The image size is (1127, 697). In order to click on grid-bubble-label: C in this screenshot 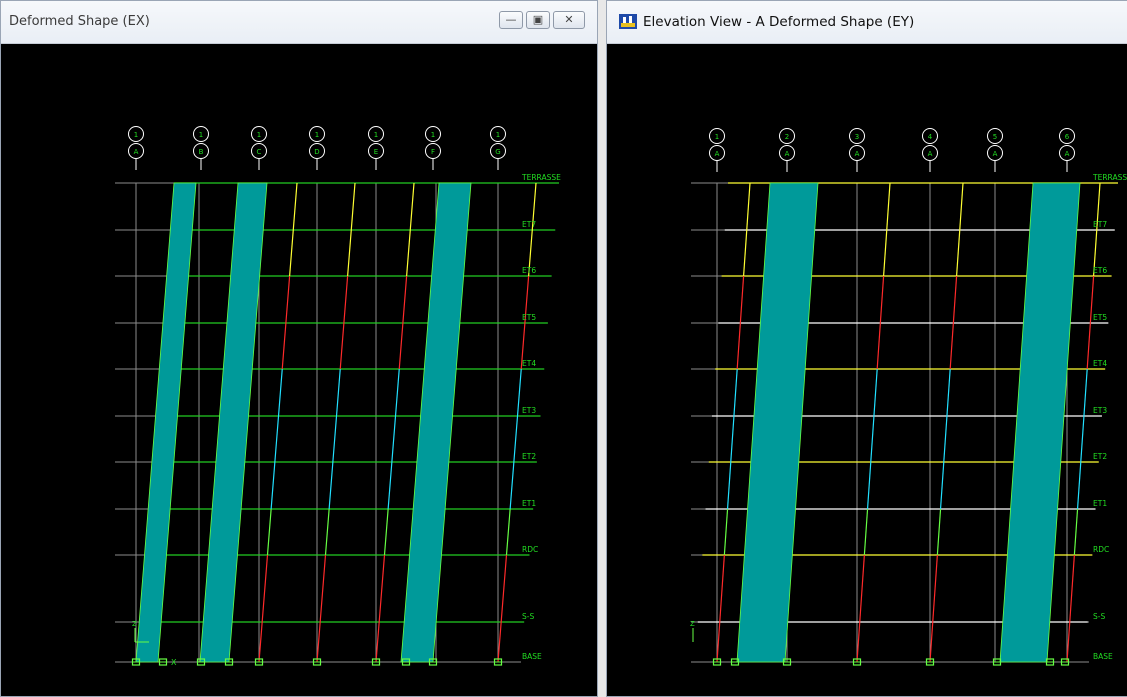, I will do `click(259, 152)`.